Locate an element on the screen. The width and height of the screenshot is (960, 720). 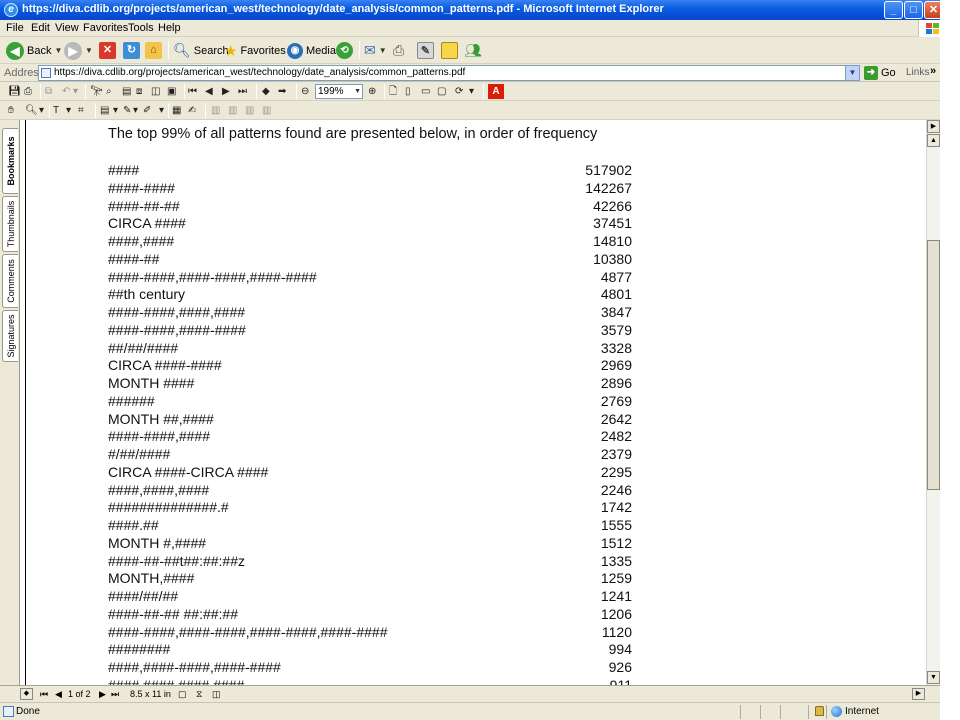
undo-dropdown-icon: ▾ is located at coordinates (75, 91).